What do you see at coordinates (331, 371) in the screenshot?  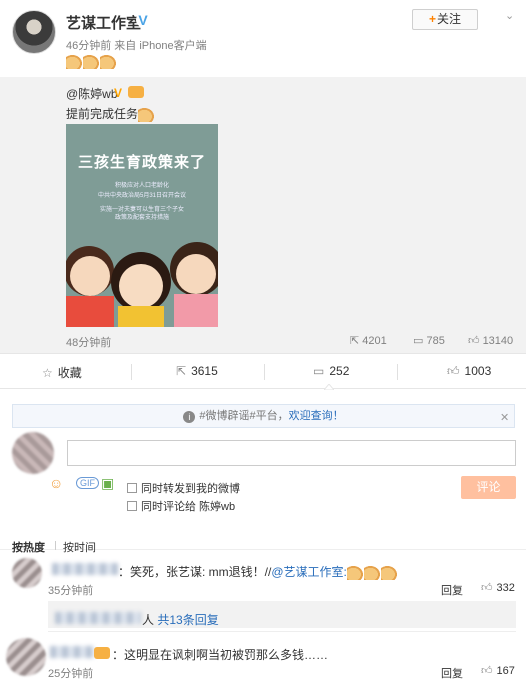 I see `comment-button: ▭ 252` at bounding box center [331, 371].